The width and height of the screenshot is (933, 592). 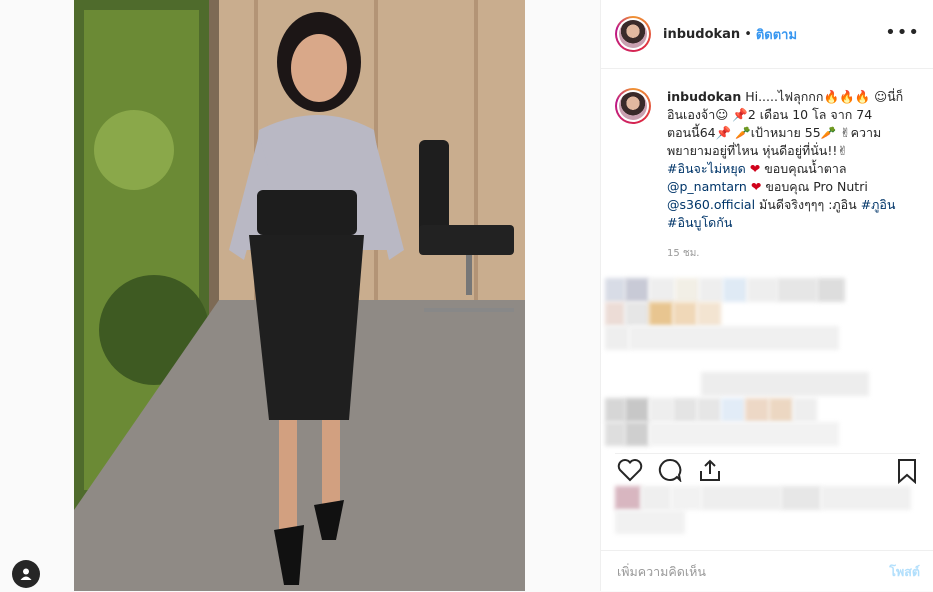 I want to click on caption-line-2: อินเองจ้า☺ 📌2 เดือน 10 โล จาก 74, so click(x=770, y=114).